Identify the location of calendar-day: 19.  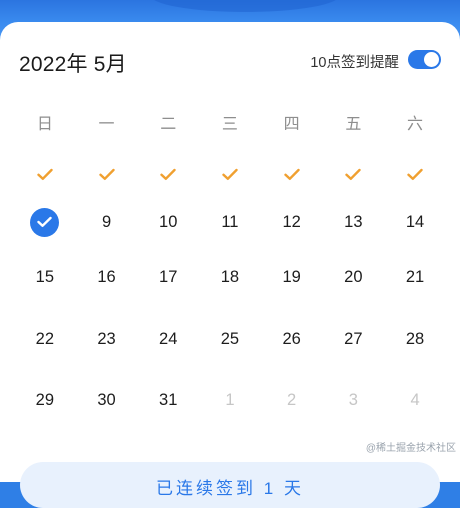
(292, 278).